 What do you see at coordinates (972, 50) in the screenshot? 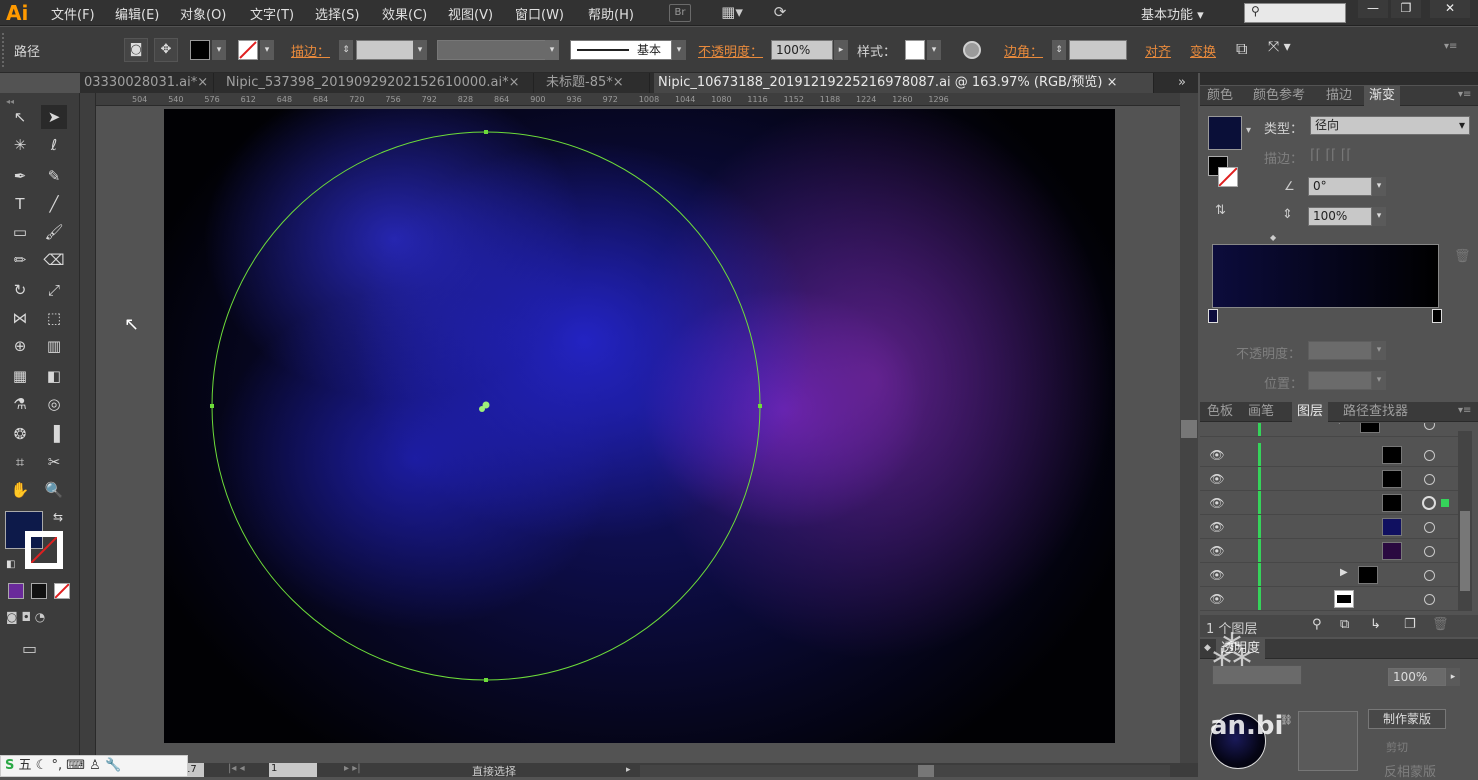
I see `recolor-artwork-icon` at bounding box center [972, 50].